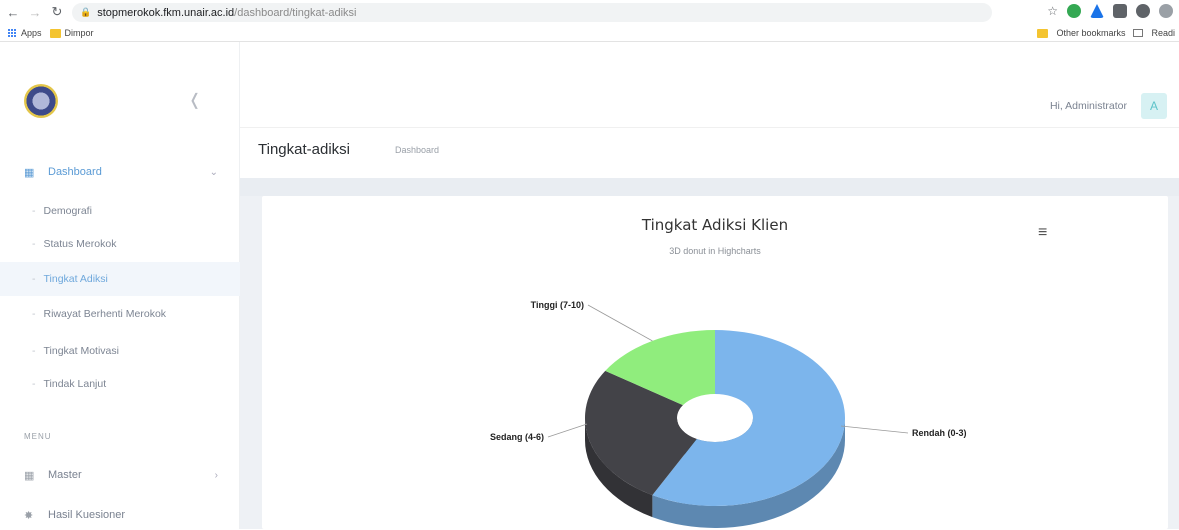 Image resolution: width=1179 pixels, height=530 pixels. What do you see at coordinates (80, 244) in the screenshot?
I see `sidebar-subitem-label: Status Merokok` at bounding box center [80, 244].